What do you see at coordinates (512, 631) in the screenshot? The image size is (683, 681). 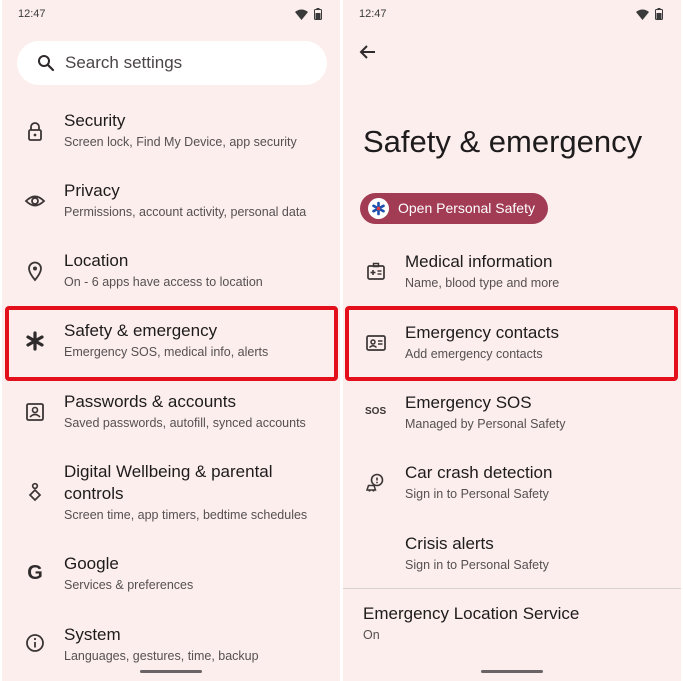 I see `settings-item-emergency-location-service: Emergency Location Service On` at bounding box center [512, 631].